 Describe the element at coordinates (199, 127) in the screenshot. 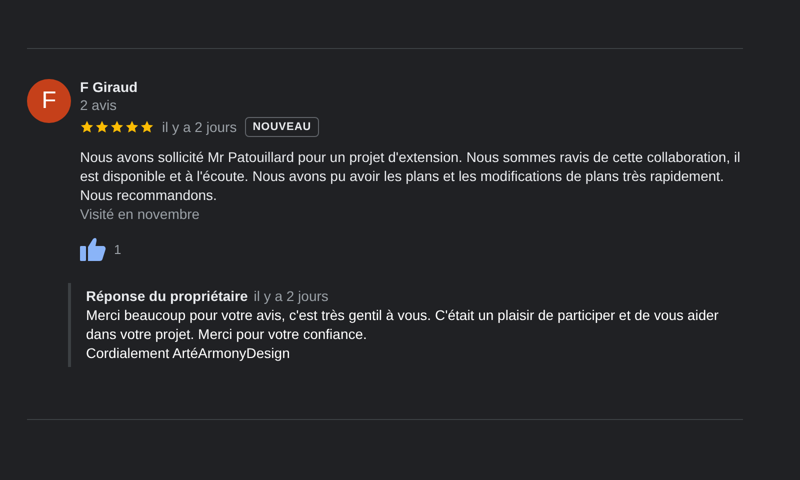

I see `review-date: il y a 2 jours` at that location.